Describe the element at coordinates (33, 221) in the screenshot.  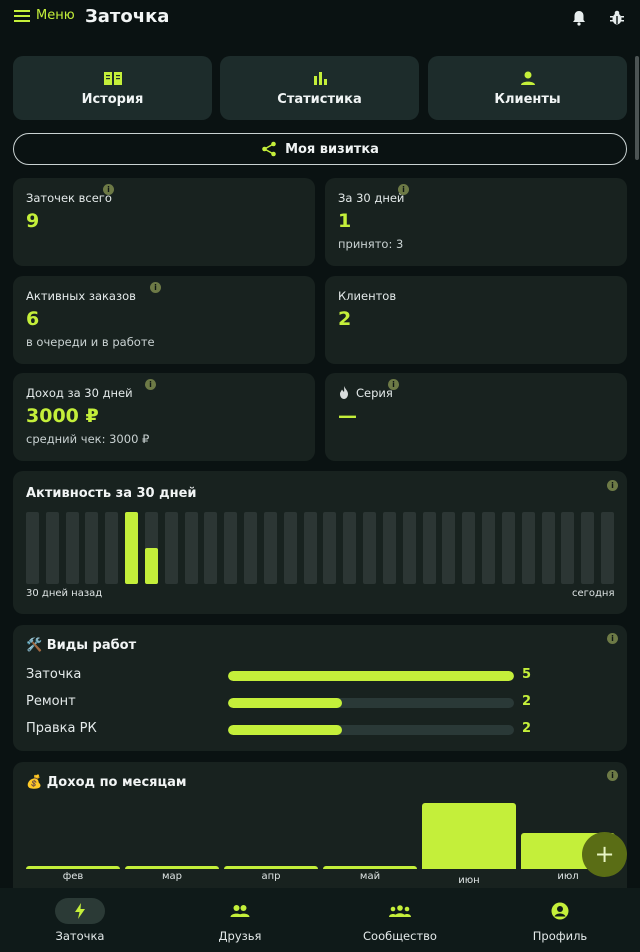
I see `stat-value: 9` at that location.